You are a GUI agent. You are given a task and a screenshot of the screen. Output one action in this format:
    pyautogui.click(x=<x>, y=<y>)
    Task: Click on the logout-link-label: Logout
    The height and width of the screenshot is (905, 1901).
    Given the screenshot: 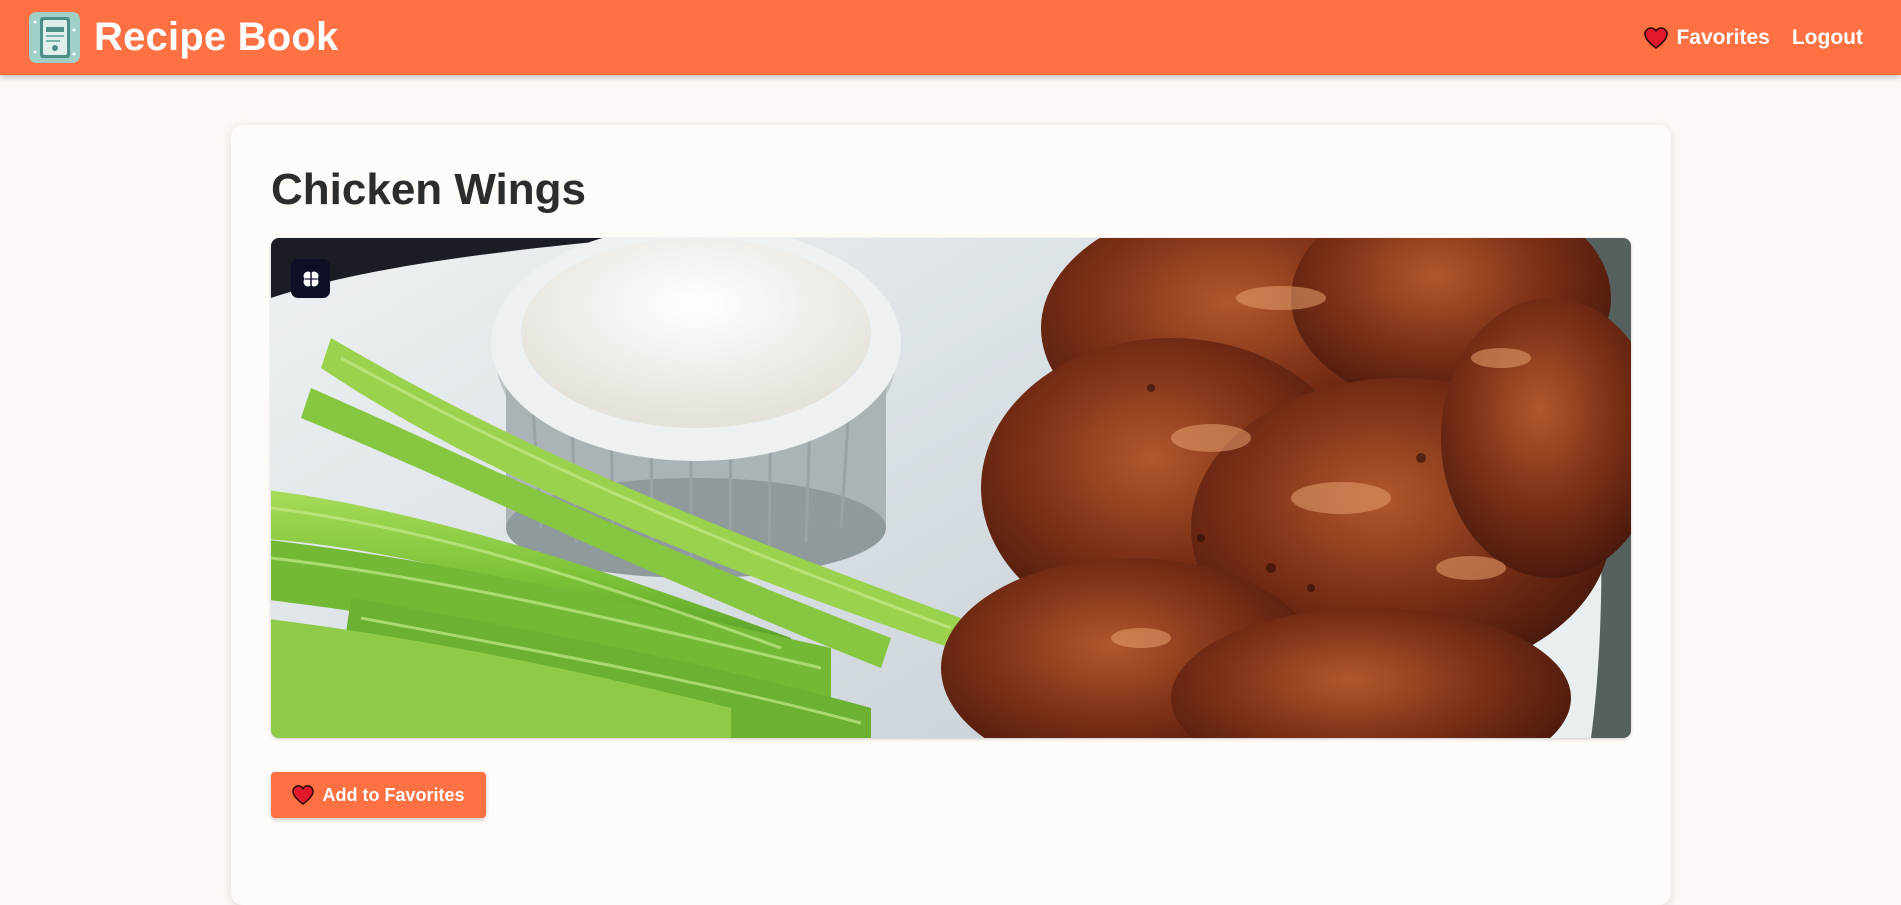 What is the action you would take?
    pyautogui.click(x=1827, y=37)
    